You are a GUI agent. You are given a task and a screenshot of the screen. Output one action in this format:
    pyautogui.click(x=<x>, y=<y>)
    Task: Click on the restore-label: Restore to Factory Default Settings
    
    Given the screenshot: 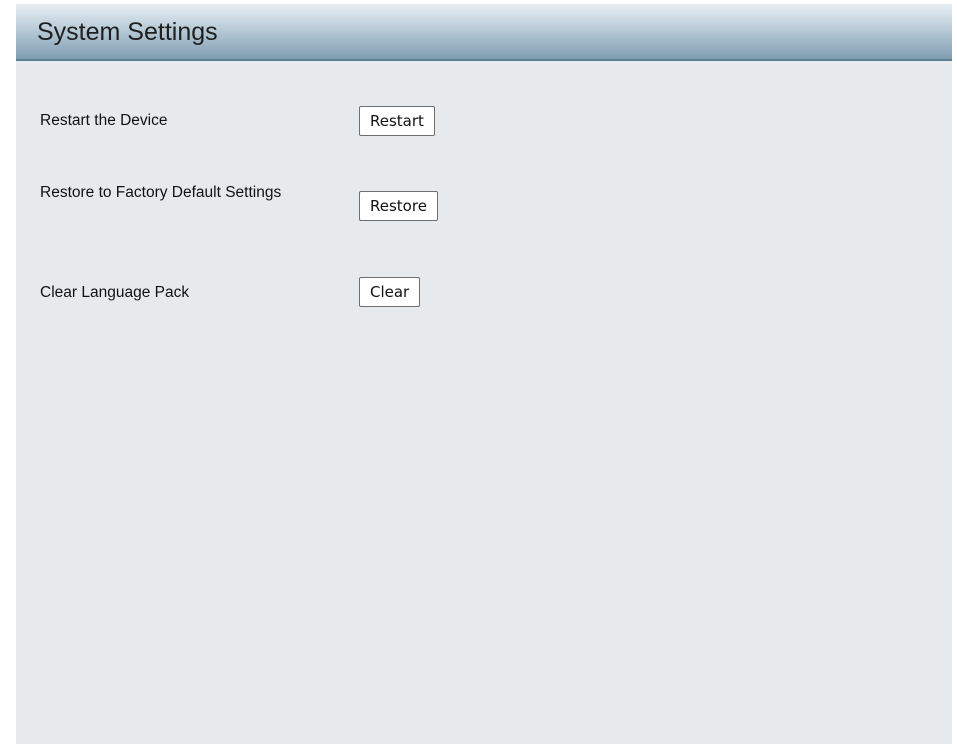 What is the action you would take?
    pyautogui.click(x=161, y=192)
    